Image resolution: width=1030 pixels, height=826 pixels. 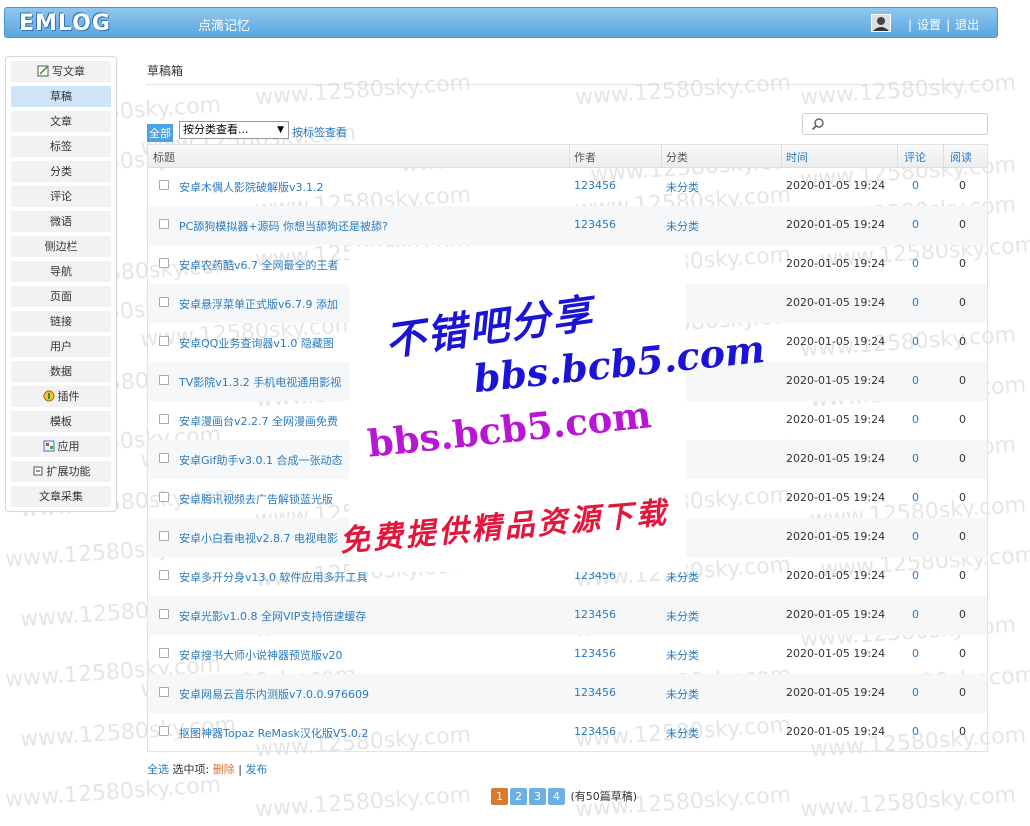 I want to click on page-4: 4, so click(x=556, y=796).